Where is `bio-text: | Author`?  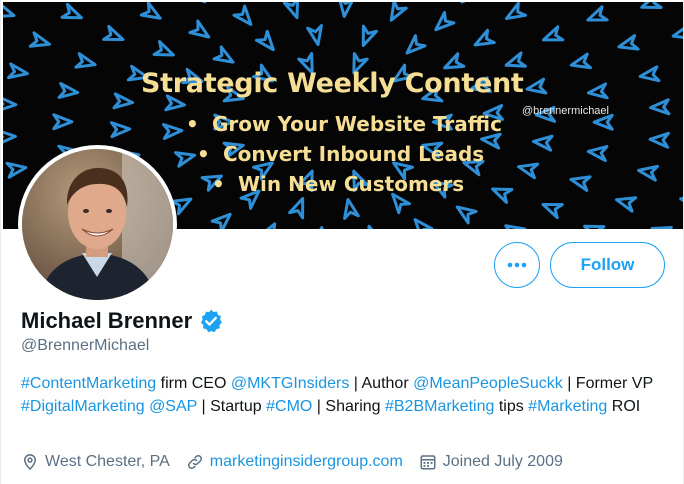
bio-text: | Author is located at coordinates (381, 383).